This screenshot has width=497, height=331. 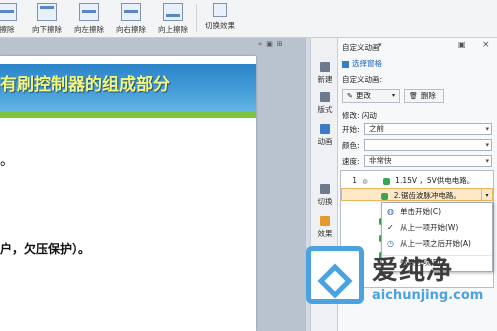 I want to click on slides-icon: ⊞, so click(x=280, y=46).